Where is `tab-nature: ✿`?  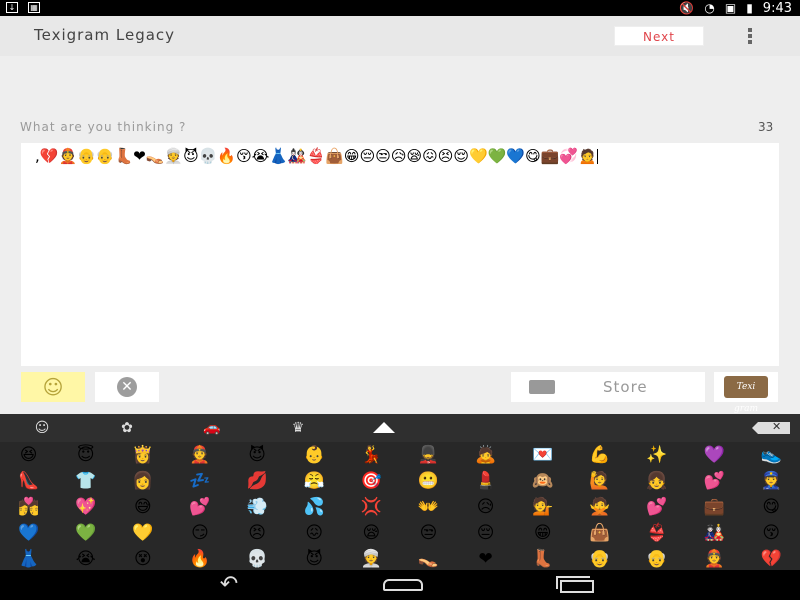
tab-nature: ✿ is located at coordinates (127, 428).